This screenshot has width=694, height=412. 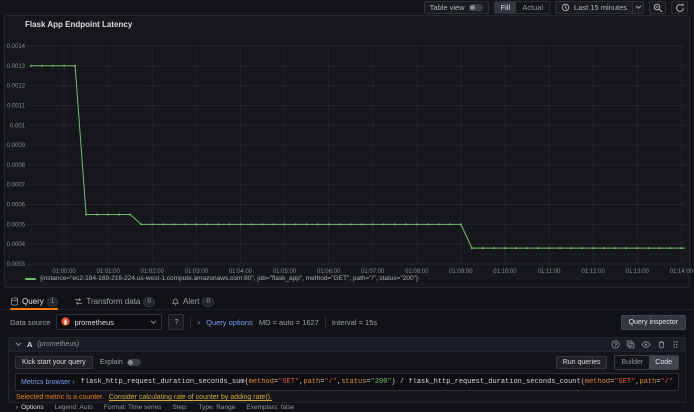 What do you see at coordinates (66, 322) in the screenshot?
I see `prometheus-icon` at bounding box center [66, 322].